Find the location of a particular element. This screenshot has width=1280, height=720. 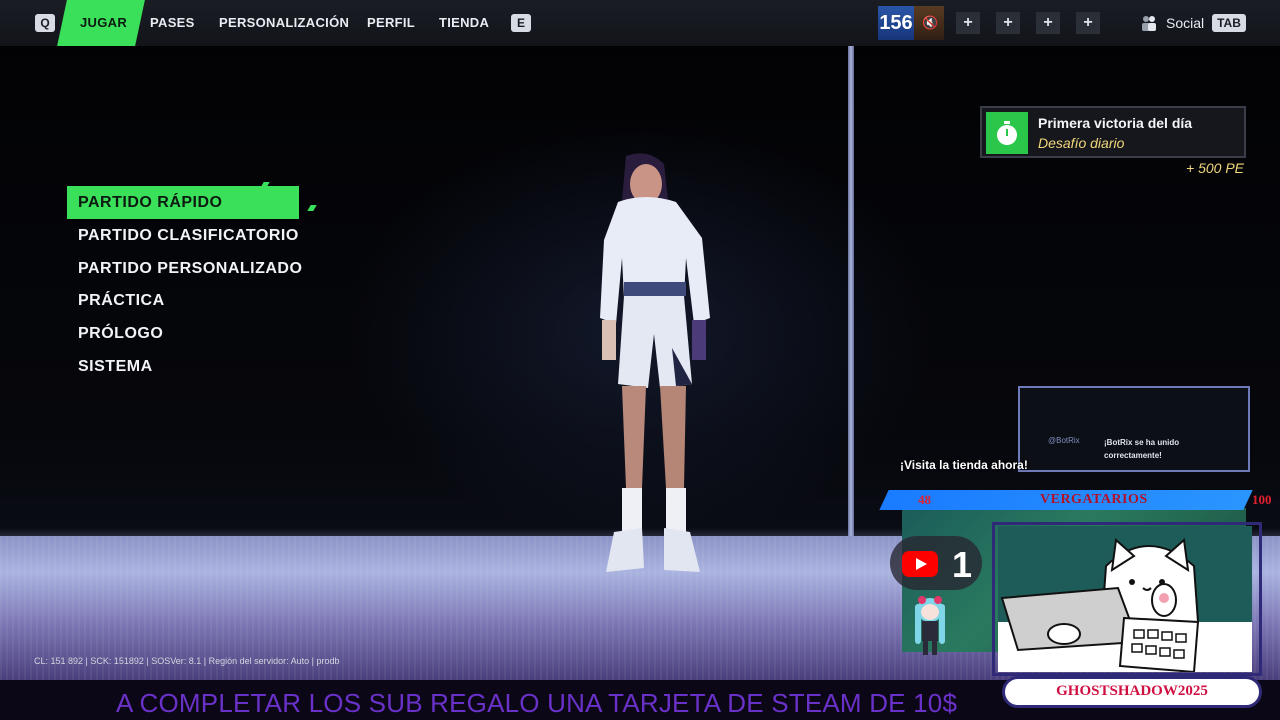

key-q-hint: Q is located at coordinates (45, 23).